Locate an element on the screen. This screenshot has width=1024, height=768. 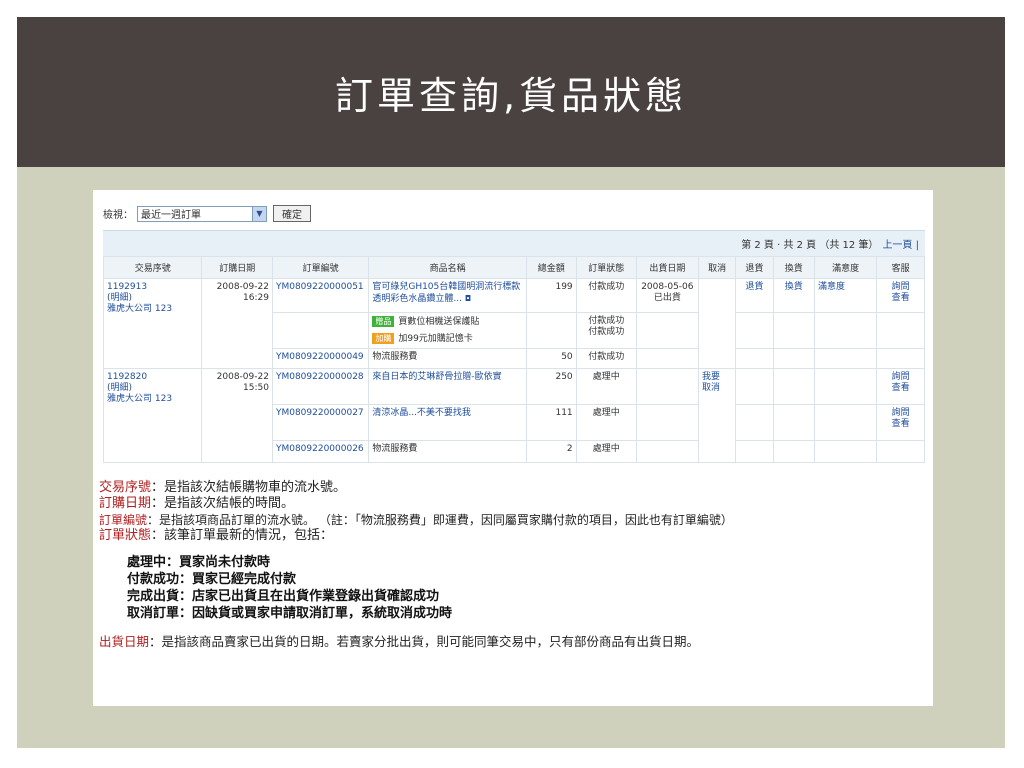
cancel-link-line: 取消 is located at coordinates (710, 388).